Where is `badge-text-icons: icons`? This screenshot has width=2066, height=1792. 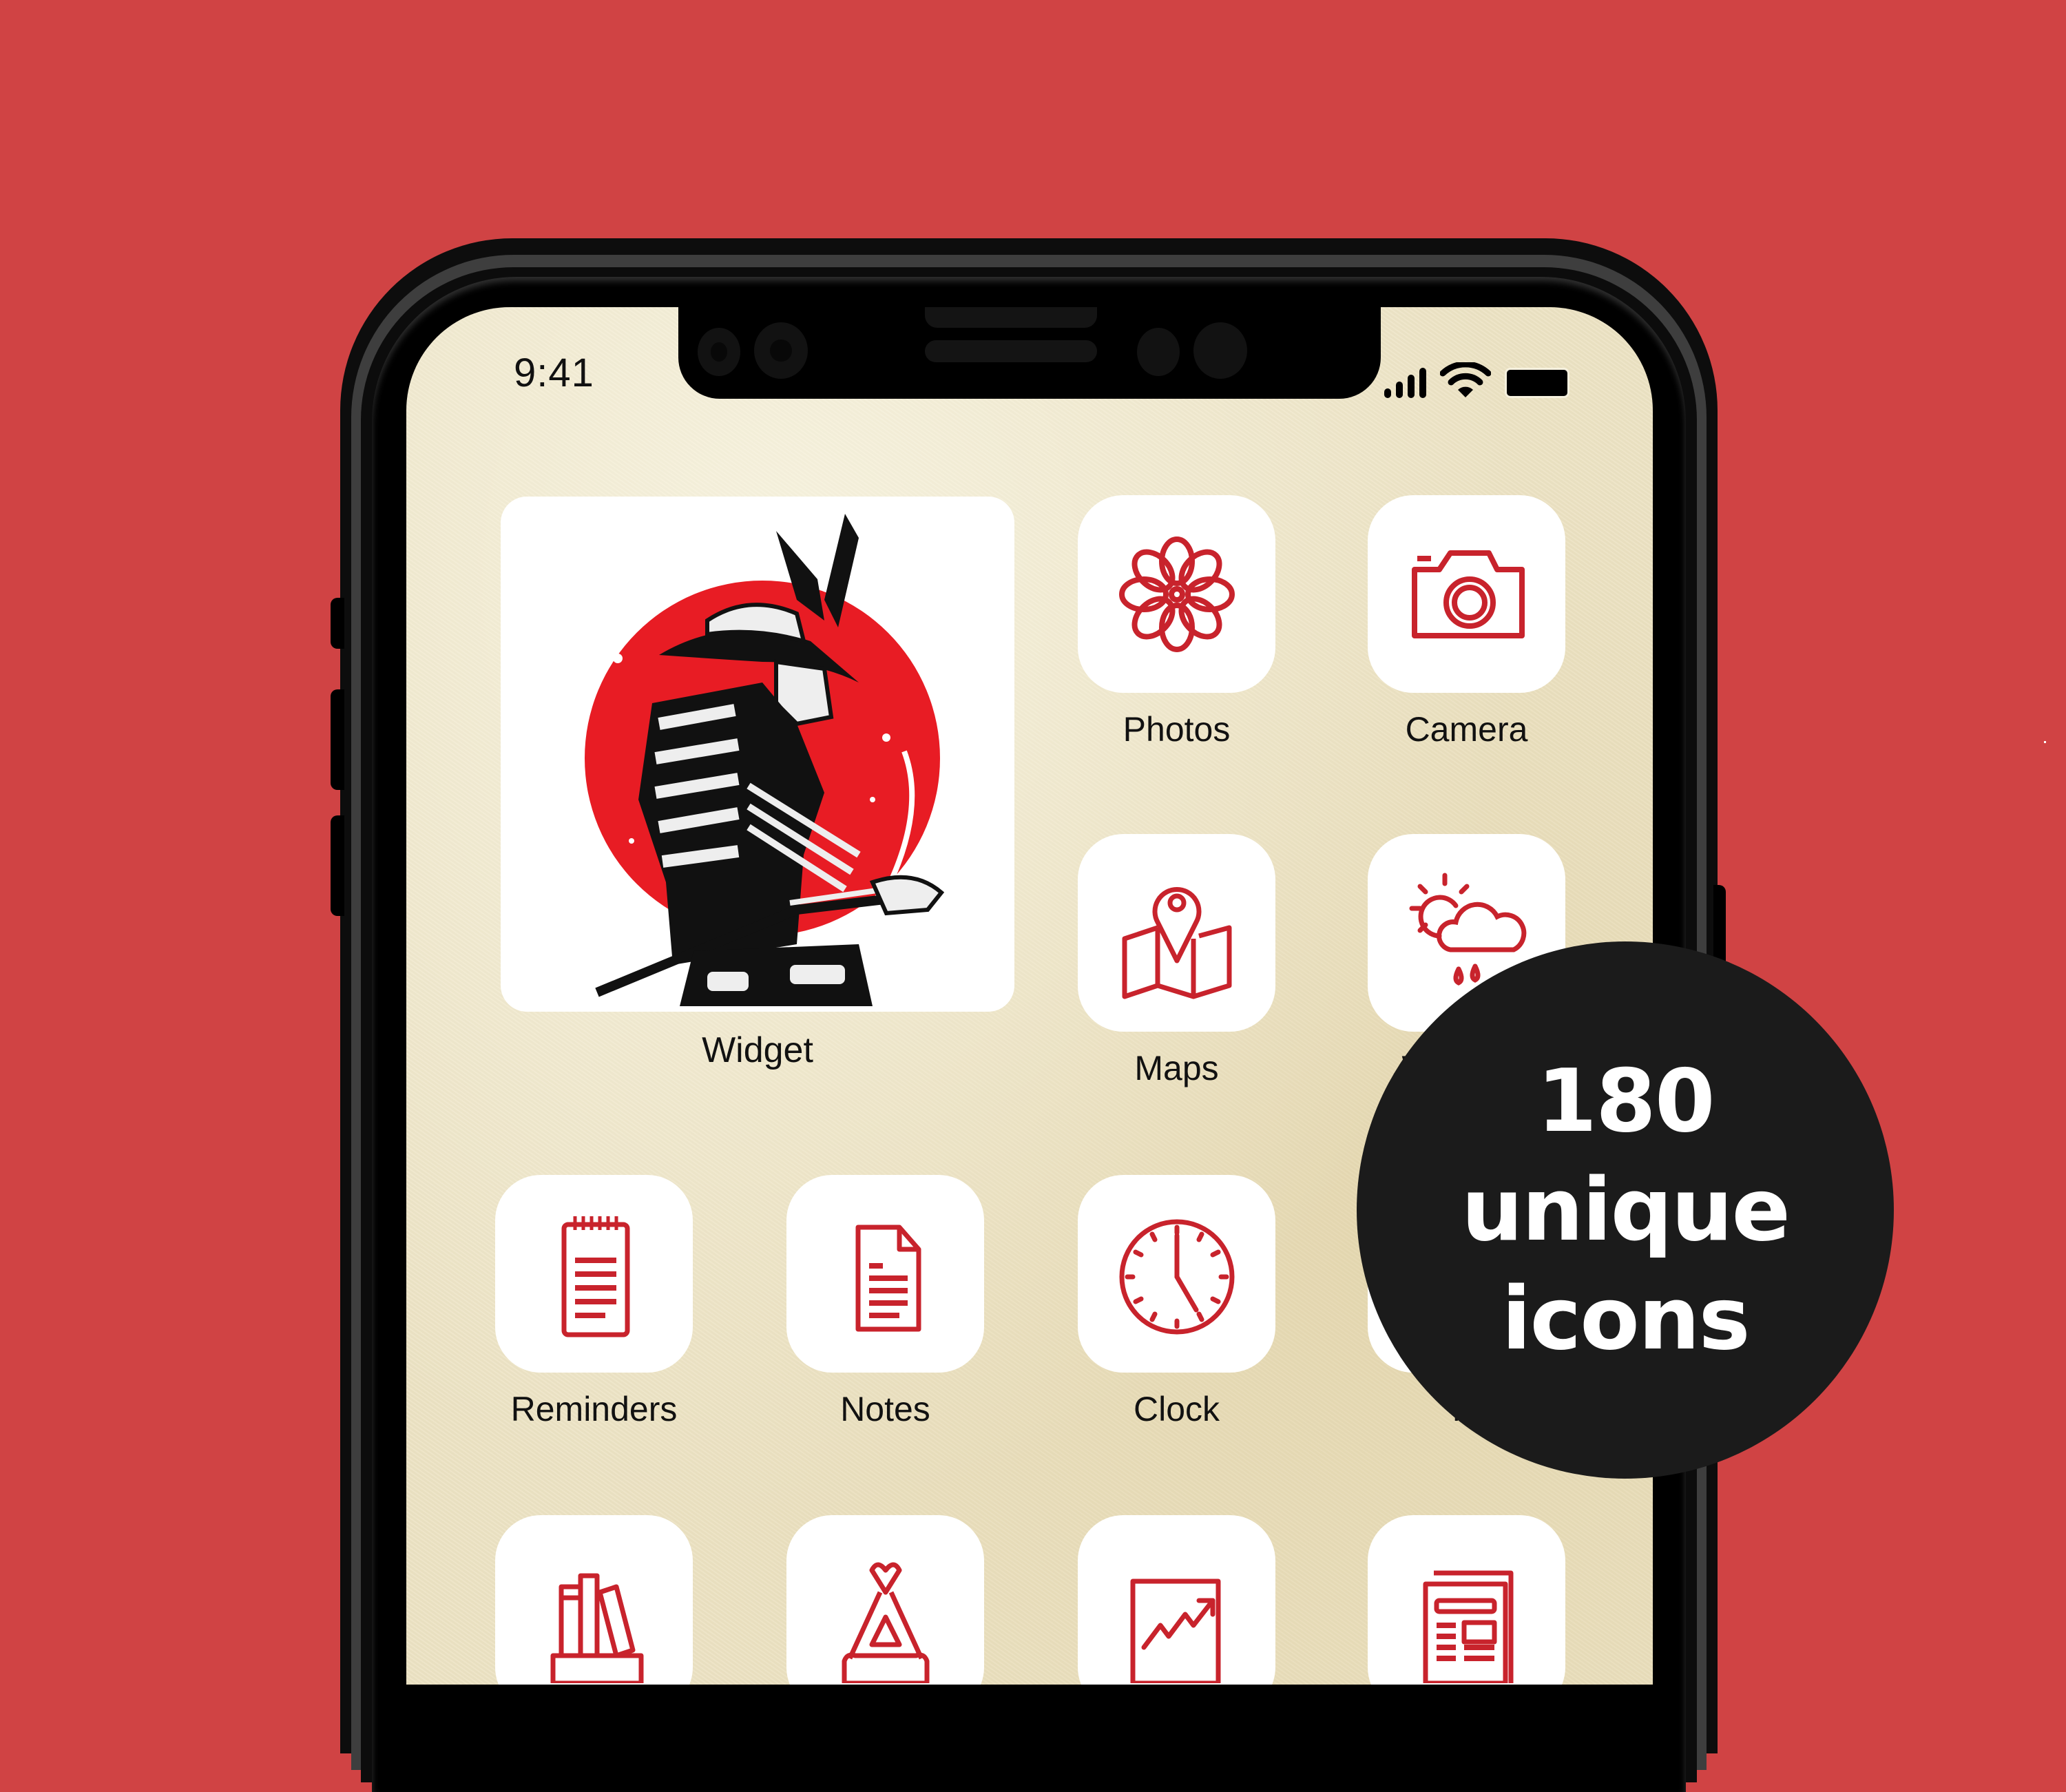
badge-text-icons: icons is located at coordinates (1625, 1319).